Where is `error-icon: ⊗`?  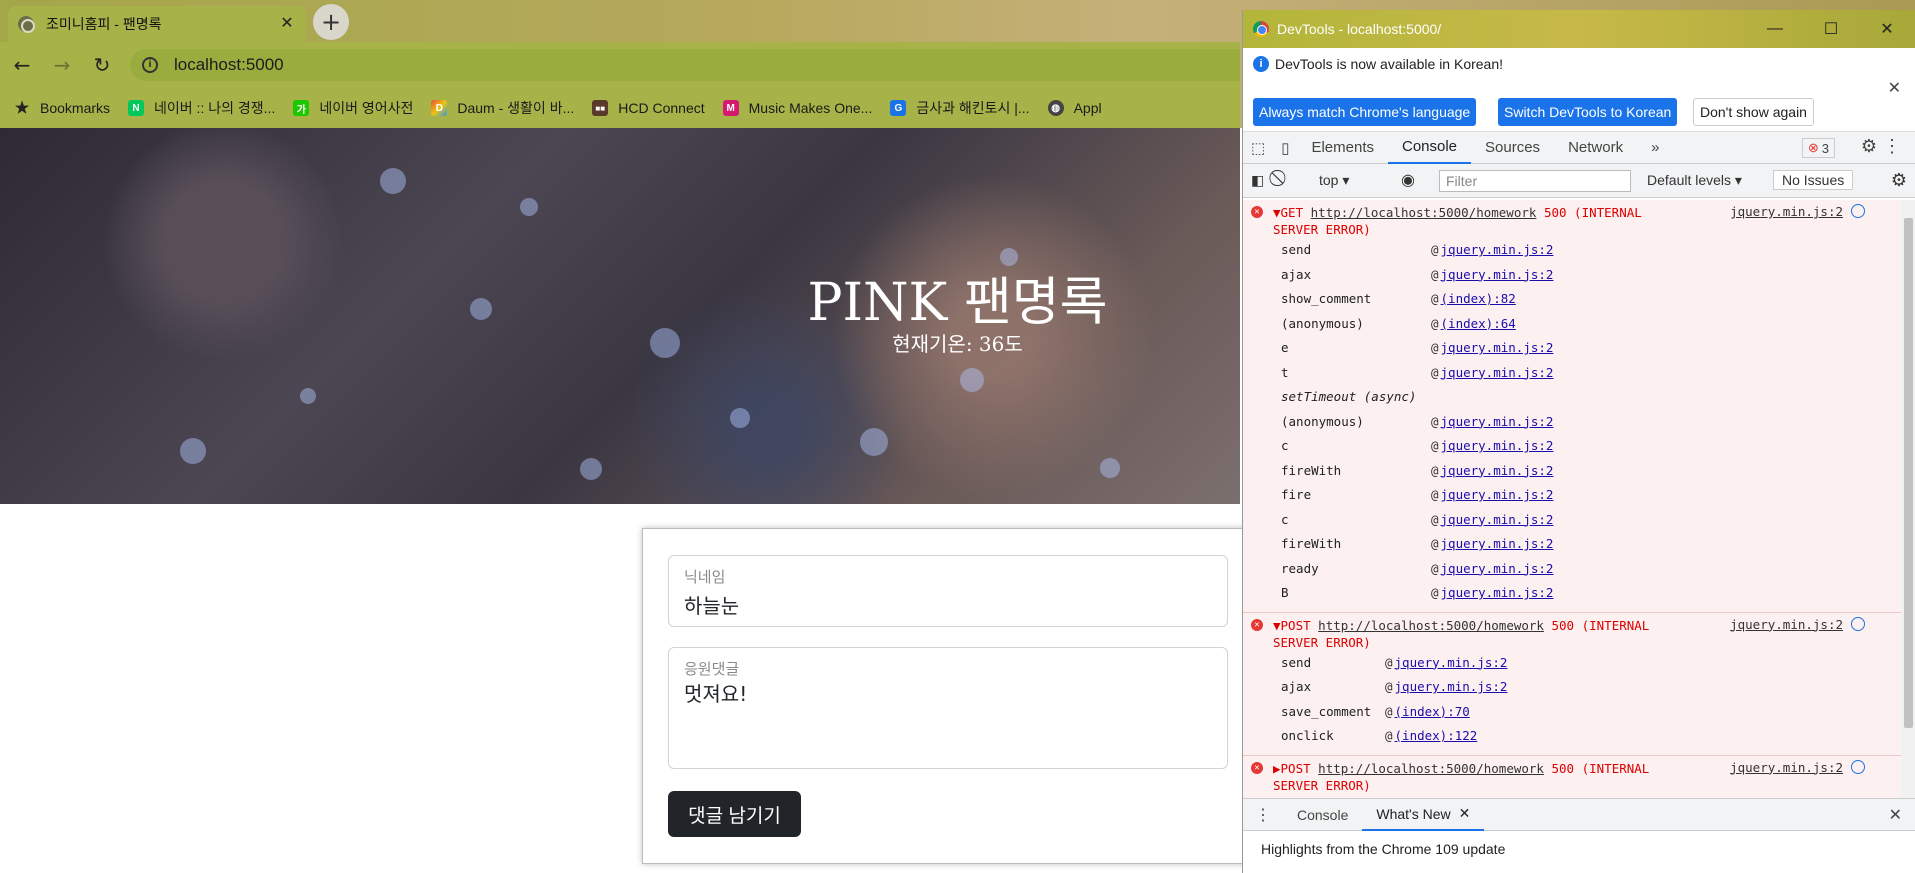
error-icon: ⊗ is located at coordinates (1813, 147).